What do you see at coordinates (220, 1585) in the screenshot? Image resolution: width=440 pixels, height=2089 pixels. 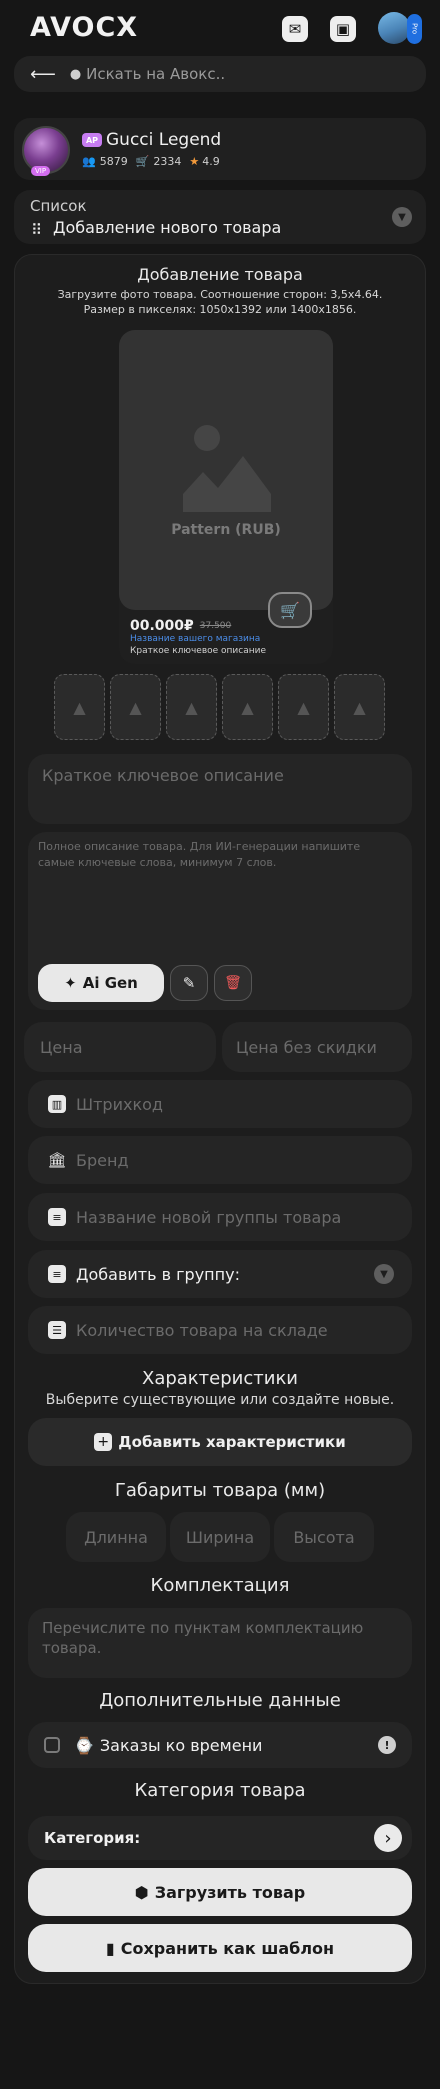 I see `kit-title: Комплектация` at bounding box center [220, 1585].